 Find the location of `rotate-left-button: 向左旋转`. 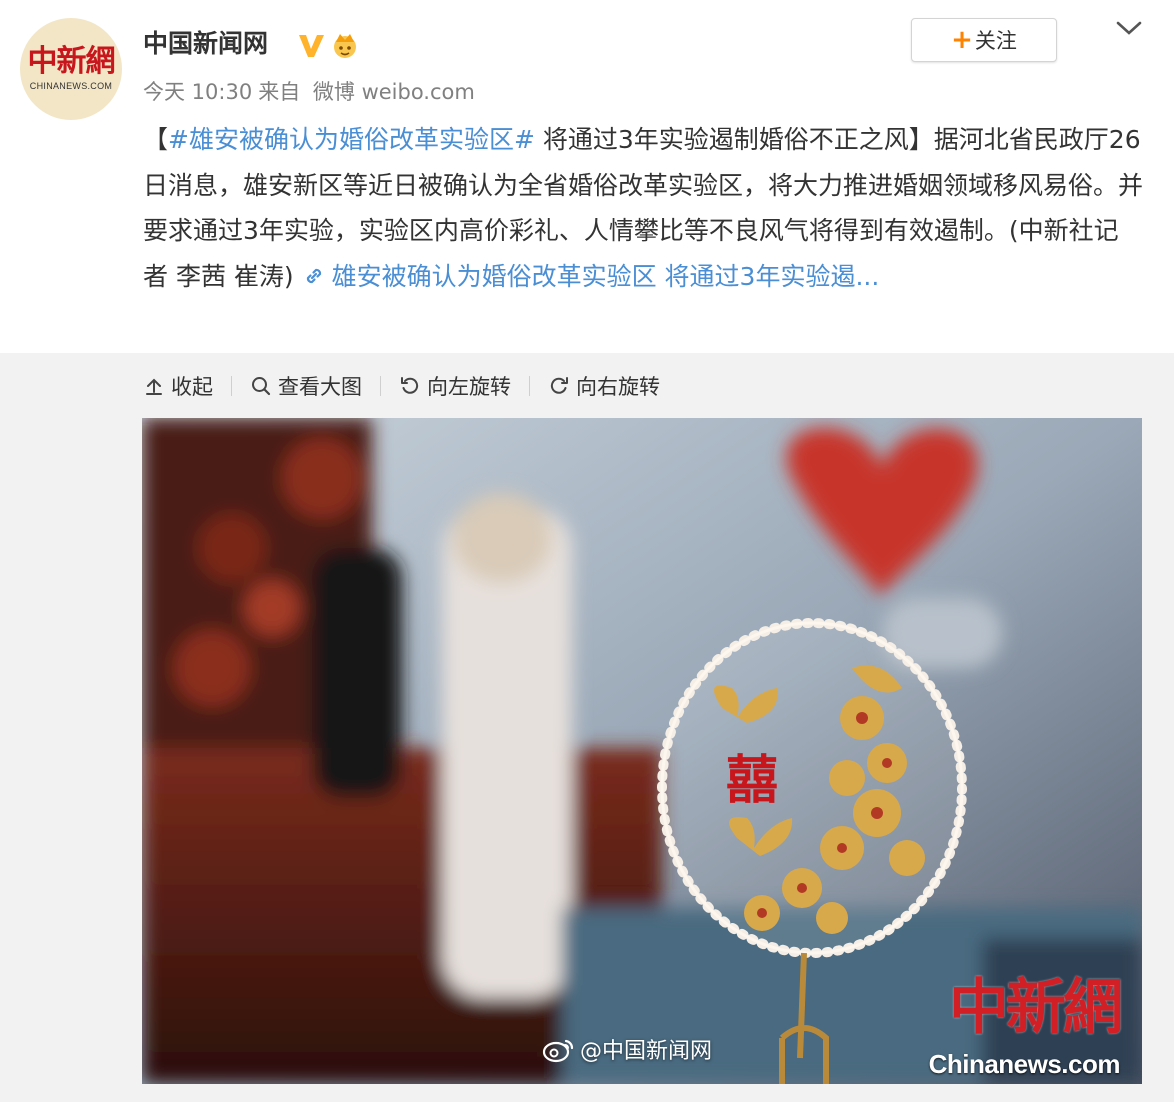

rotate-left-button: 向左旋转 is located at coordinates (455, 386).